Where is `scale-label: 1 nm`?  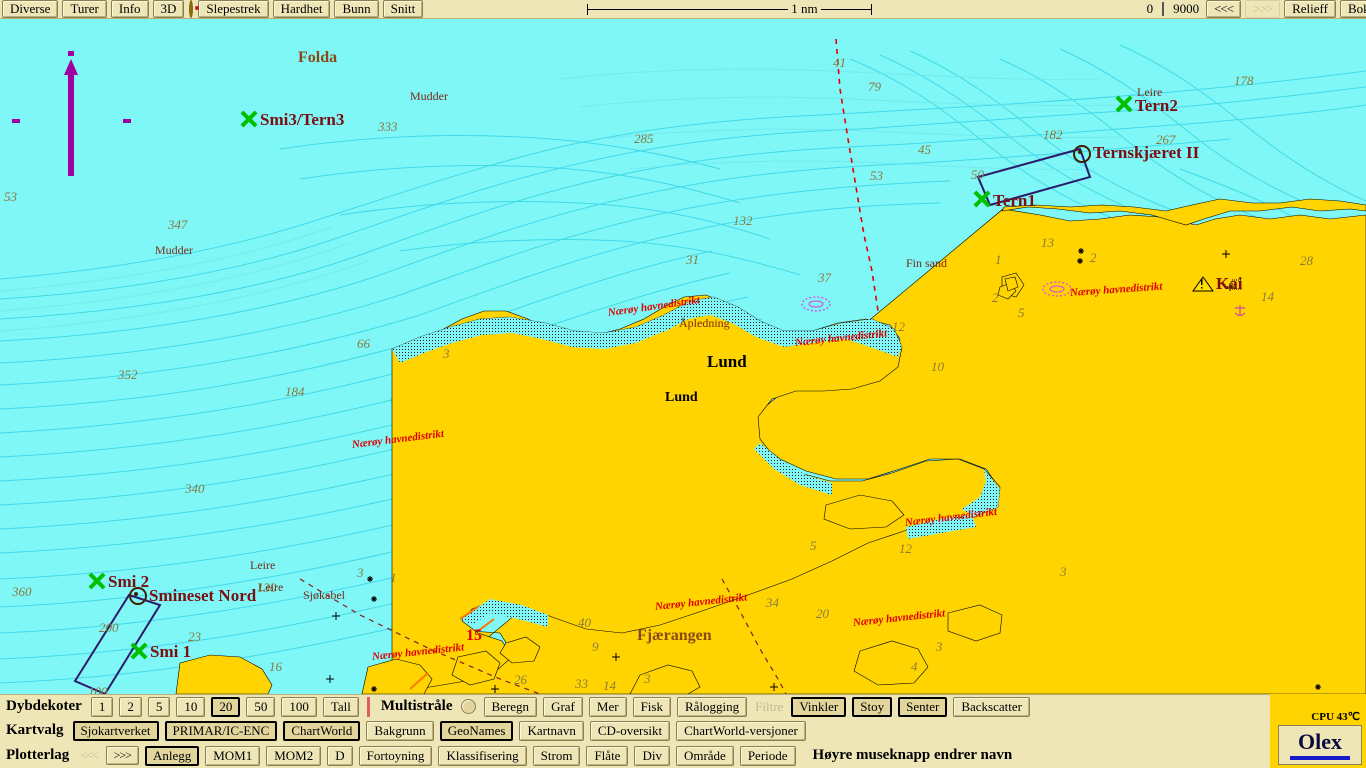
scale-label: 1 nm is located at coordinates (804, 8).